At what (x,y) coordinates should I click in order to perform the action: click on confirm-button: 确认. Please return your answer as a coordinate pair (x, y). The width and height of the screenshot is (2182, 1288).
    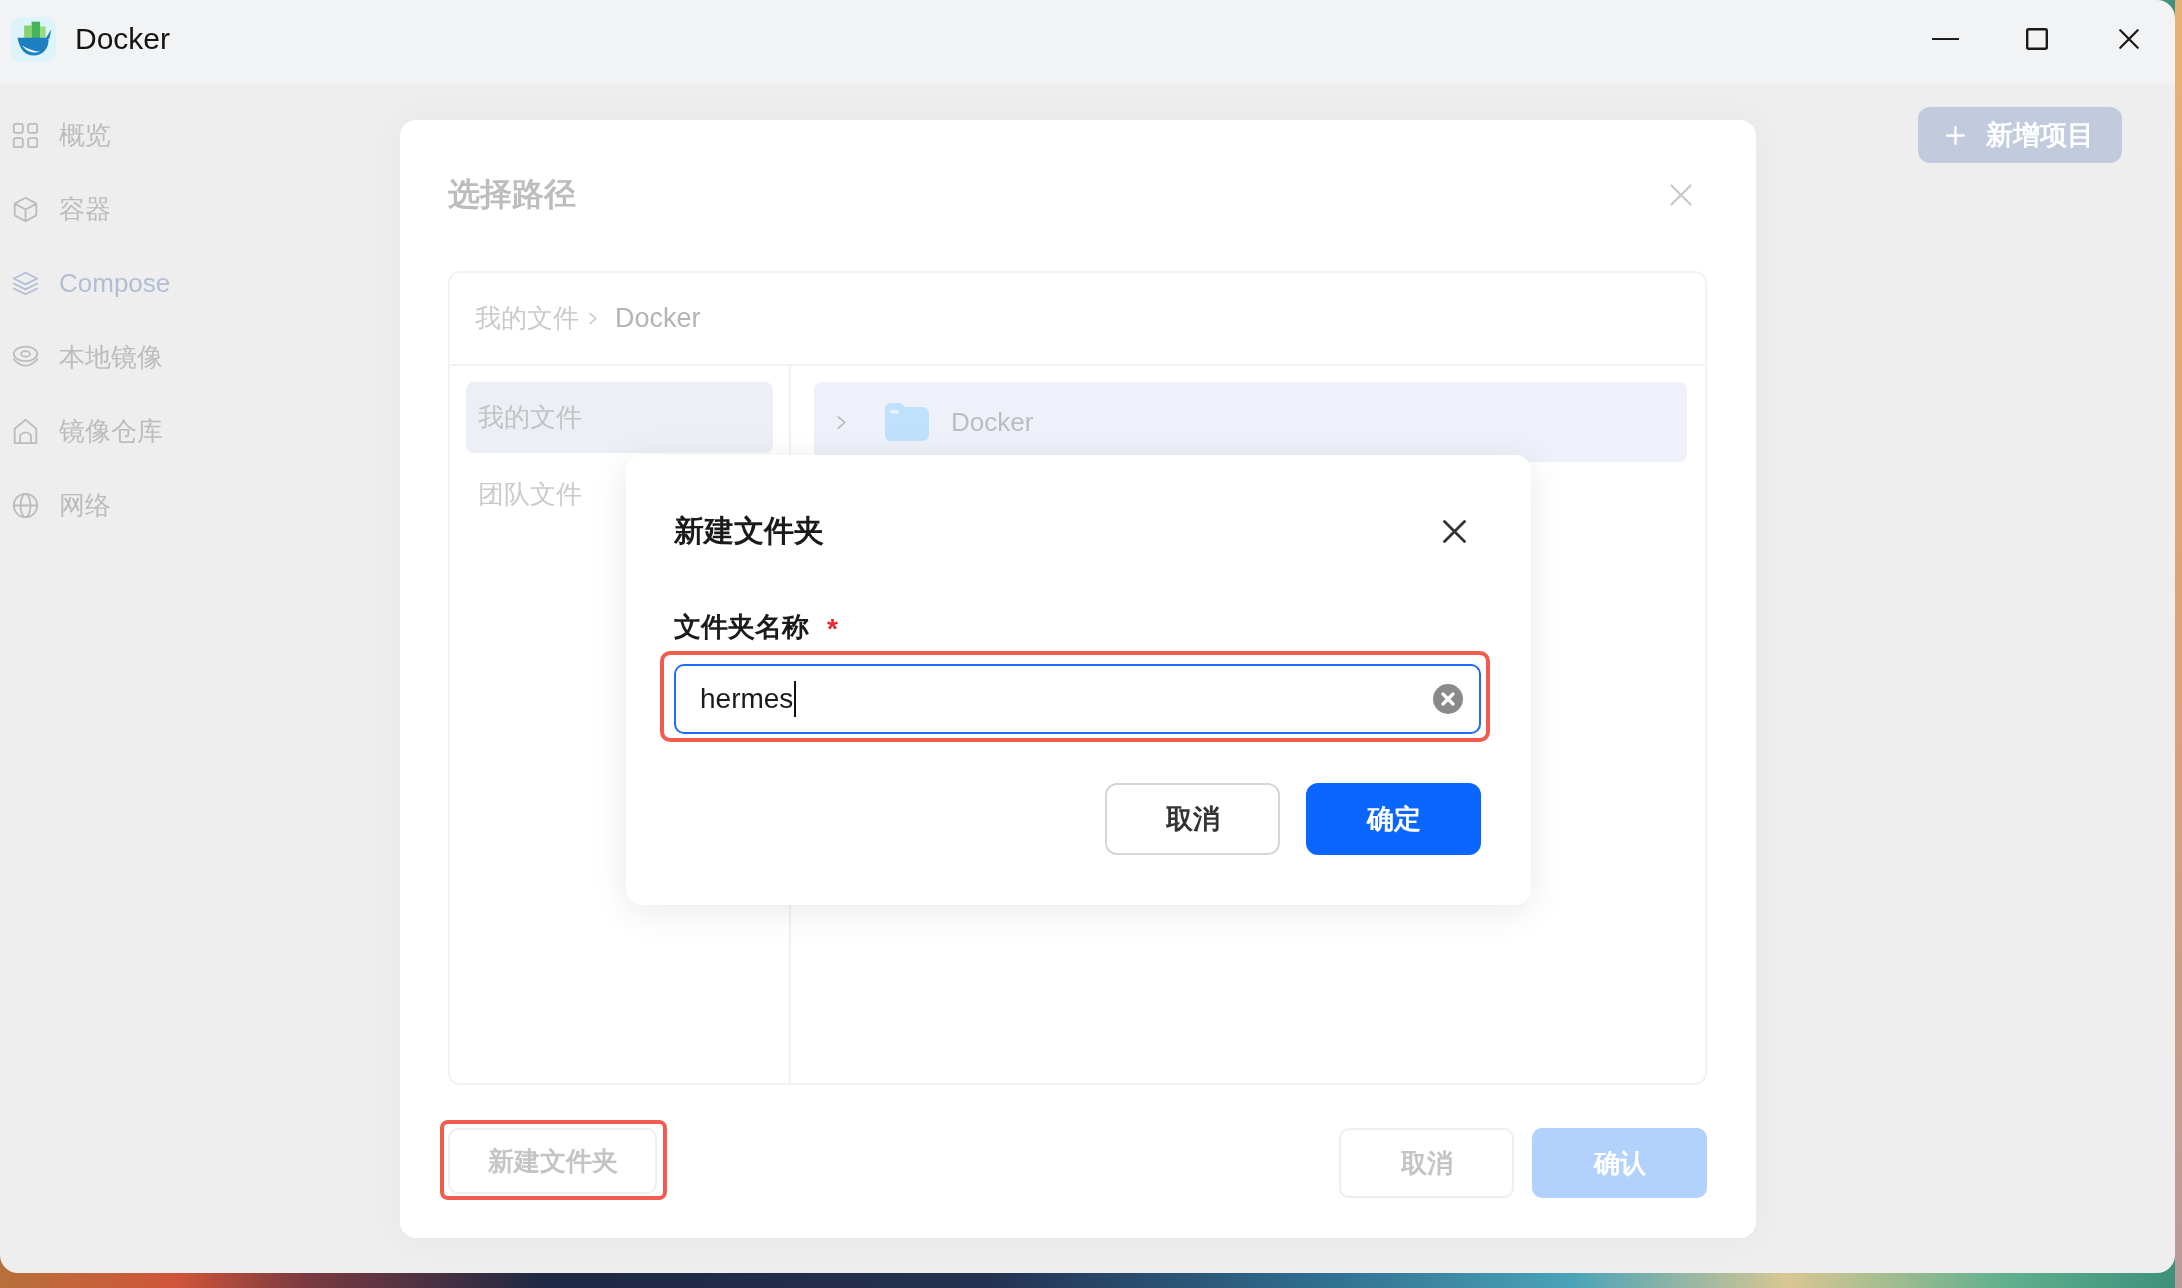
    Looking at the image, I should click on (1619, 1163).